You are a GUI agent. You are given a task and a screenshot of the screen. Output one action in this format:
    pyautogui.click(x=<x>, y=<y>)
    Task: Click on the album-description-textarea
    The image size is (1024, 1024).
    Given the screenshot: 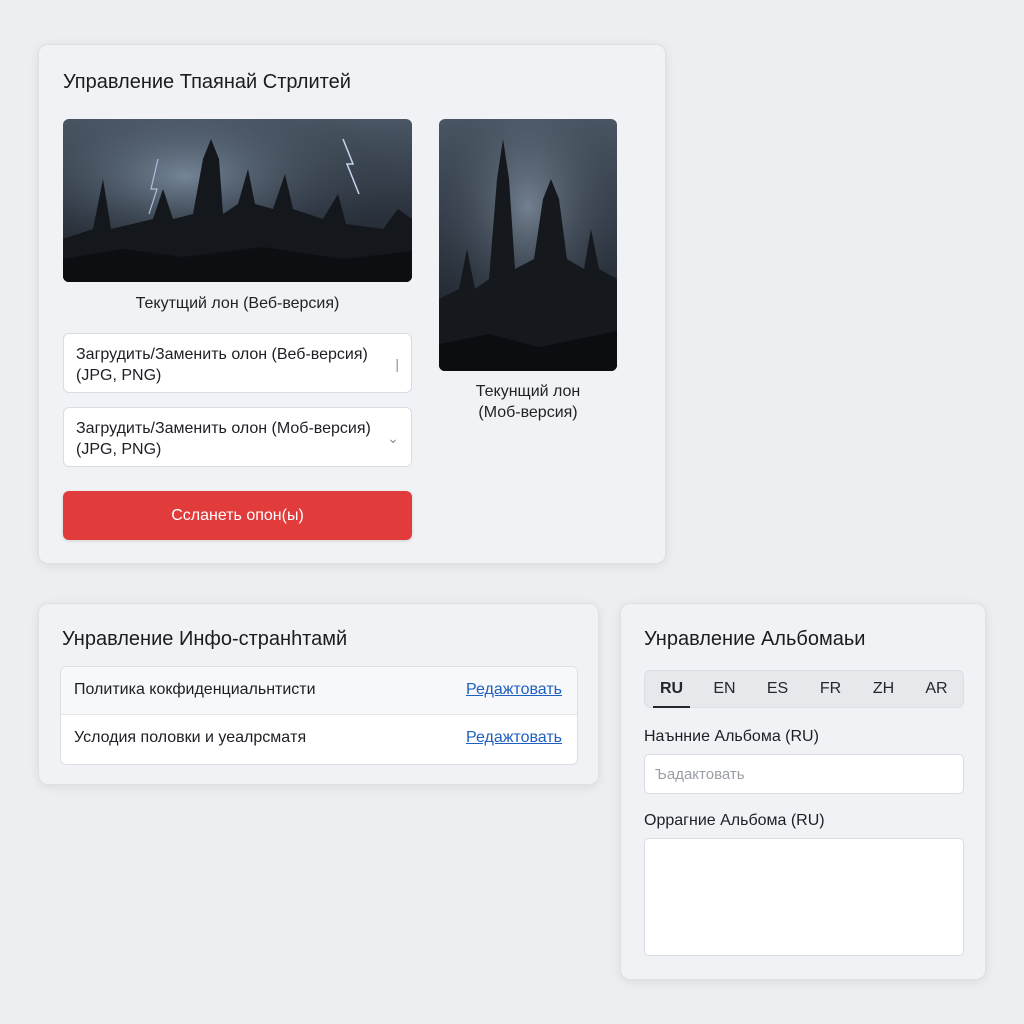 What is the action you would take?
    pyautogui.click(x=804, y=897)
    